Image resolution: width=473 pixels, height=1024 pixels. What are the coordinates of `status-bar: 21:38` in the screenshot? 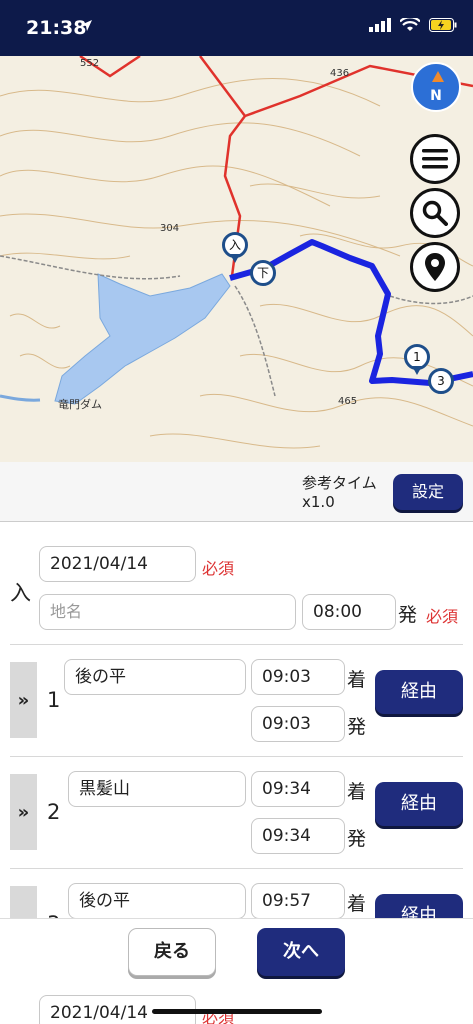 It's located at (236, 28).